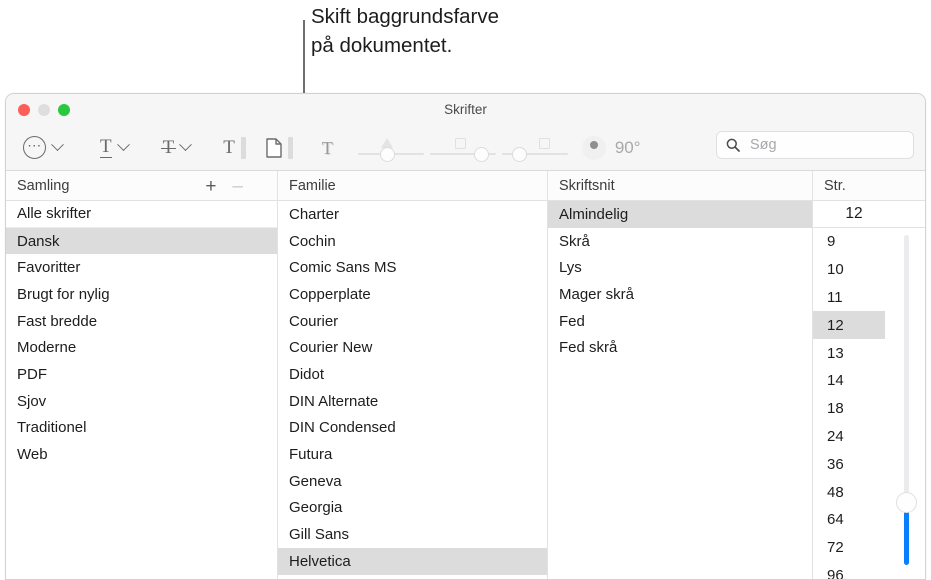  Describe the element at coordinates (141, 294) in the screenshot. I see `collection-item: Brugt for nylig` at that location.